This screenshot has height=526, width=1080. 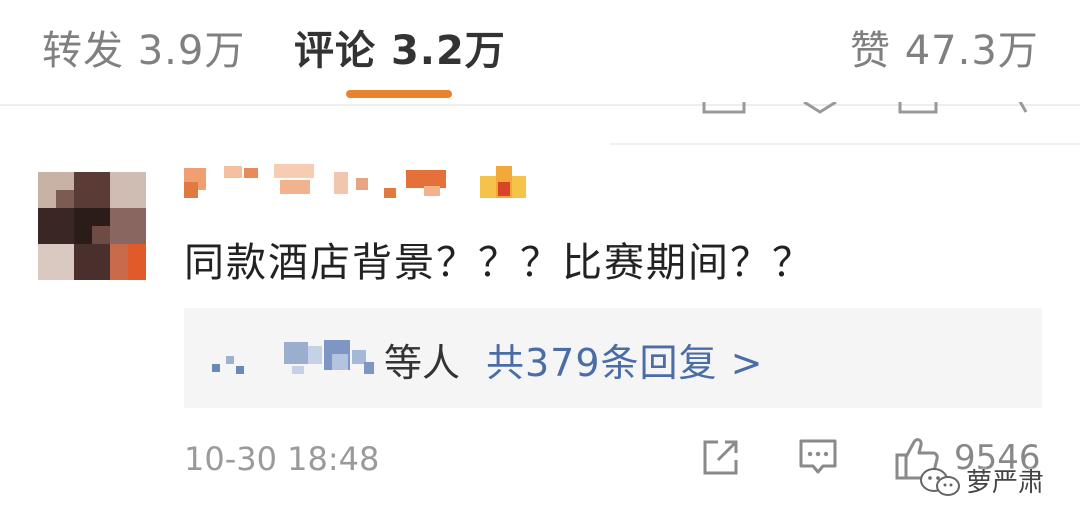 I want to click on watermark-text: 萝严肃, so click(x=1005, y=483).